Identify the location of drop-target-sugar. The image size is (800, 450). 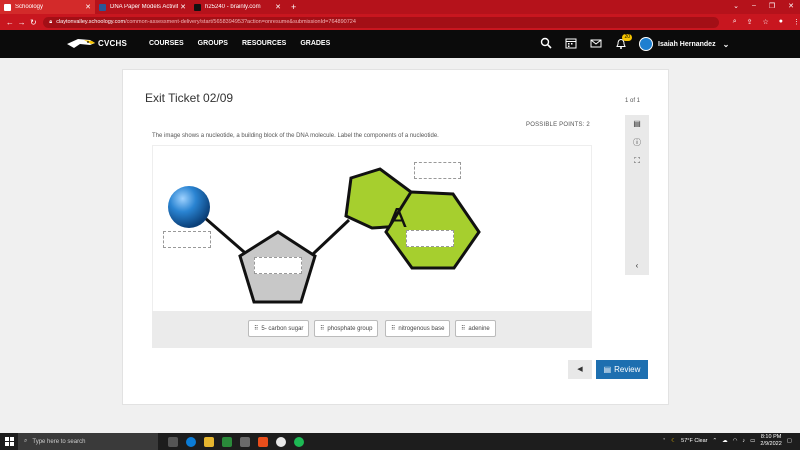
(278, 265).